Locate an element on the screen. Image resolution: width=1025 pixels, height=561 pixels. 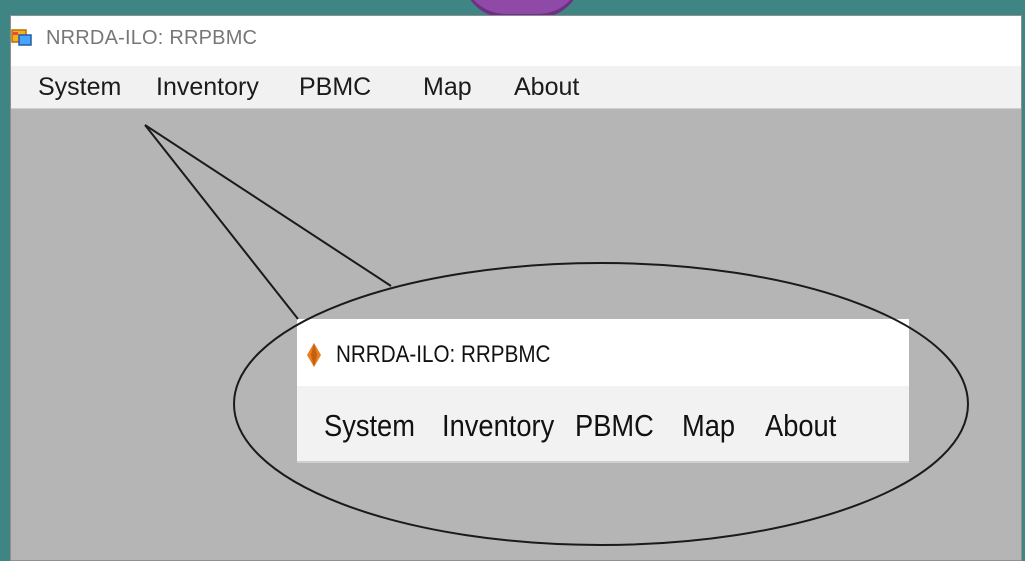
zoomed-window-title: NRRDA-ILO: RRPBMC is located at coordinates (443, 354).